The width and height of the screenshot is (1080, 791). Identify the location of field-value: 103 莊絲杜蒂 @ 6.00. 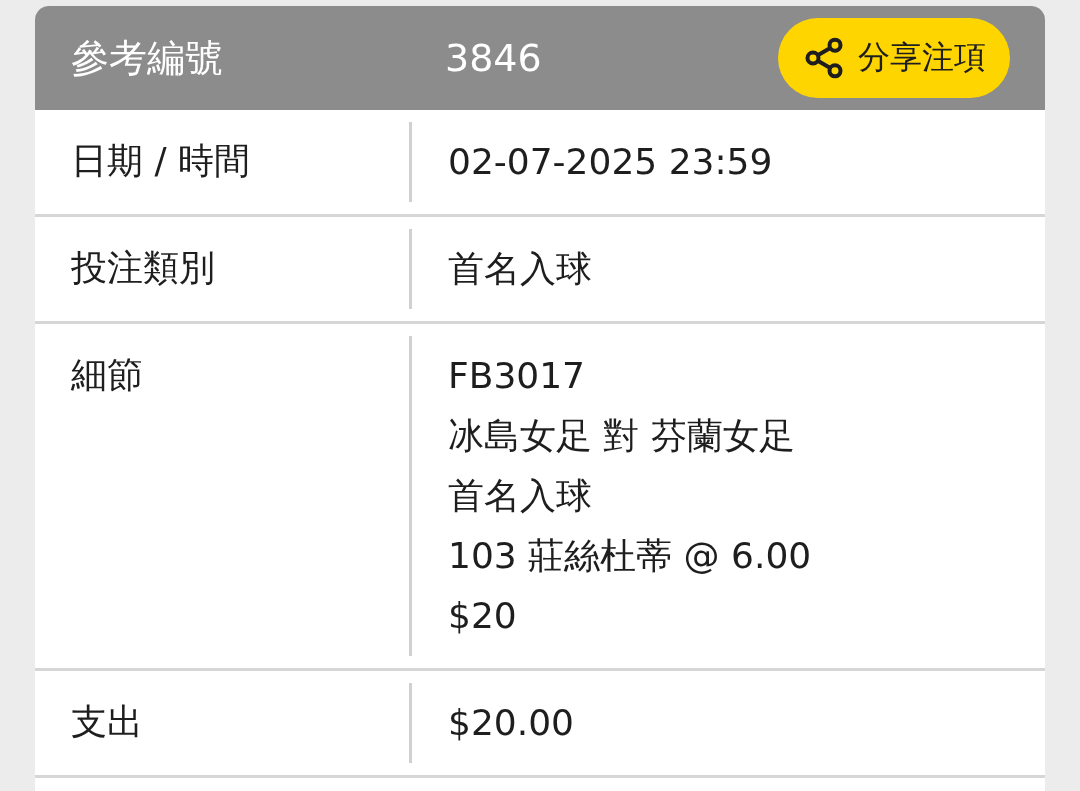
(630, 556).